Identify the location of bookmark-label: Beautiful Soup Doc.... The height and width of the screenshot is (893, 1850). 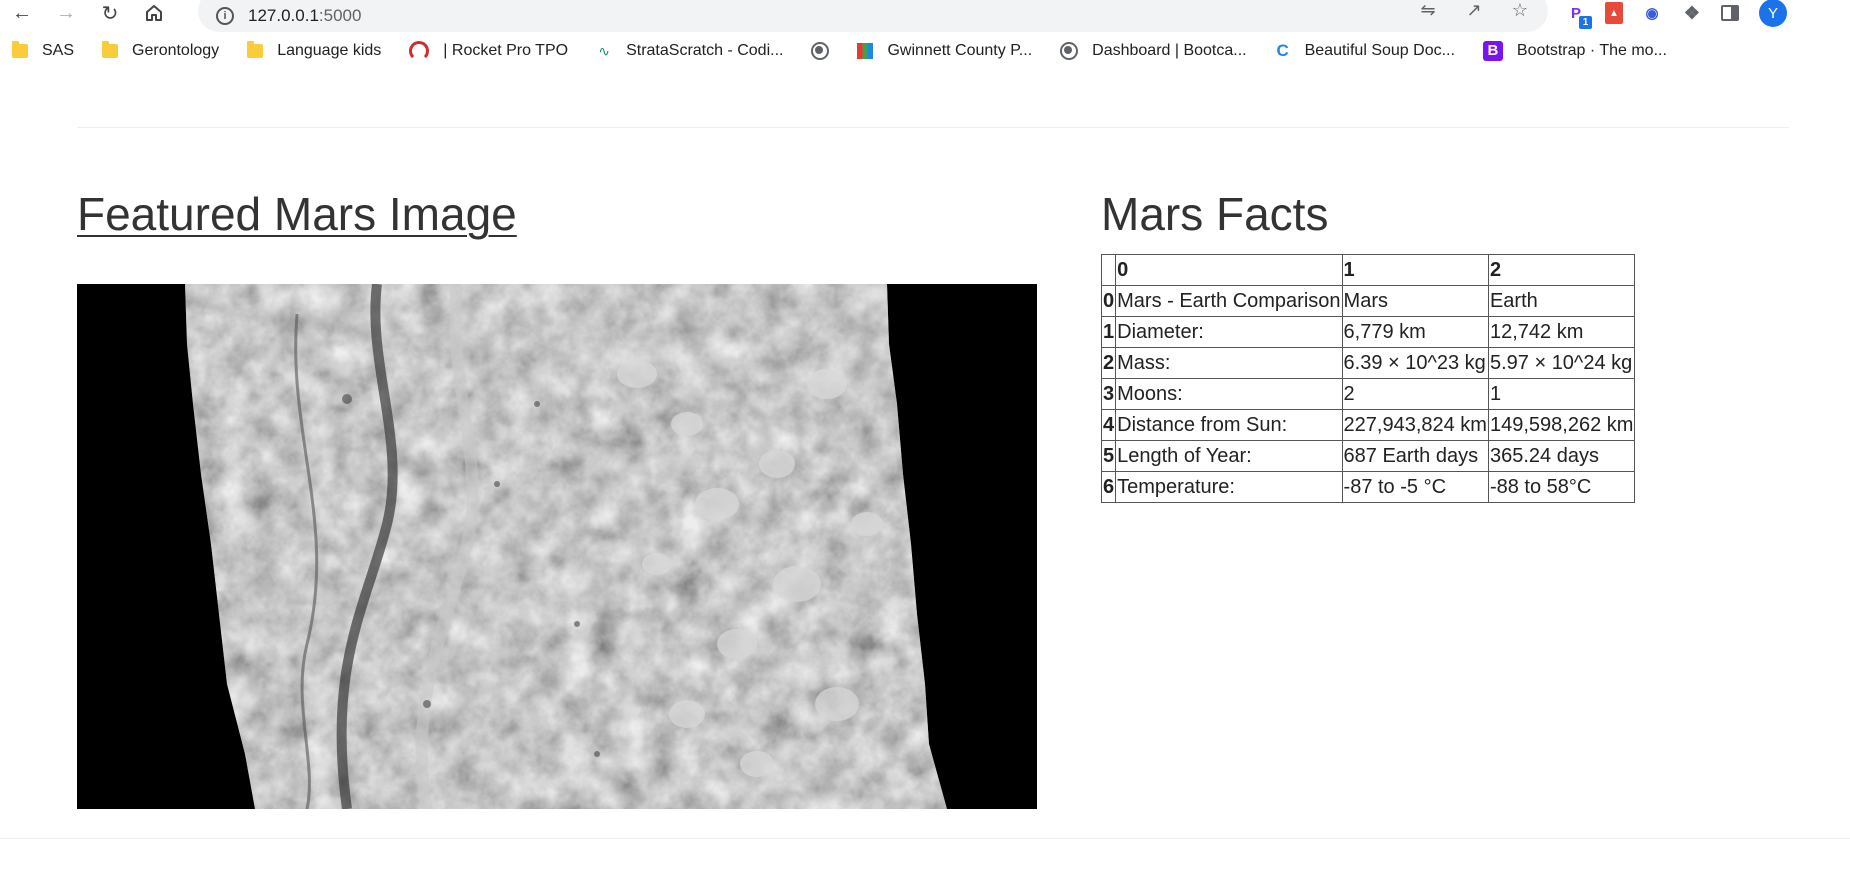
(1379, 50).